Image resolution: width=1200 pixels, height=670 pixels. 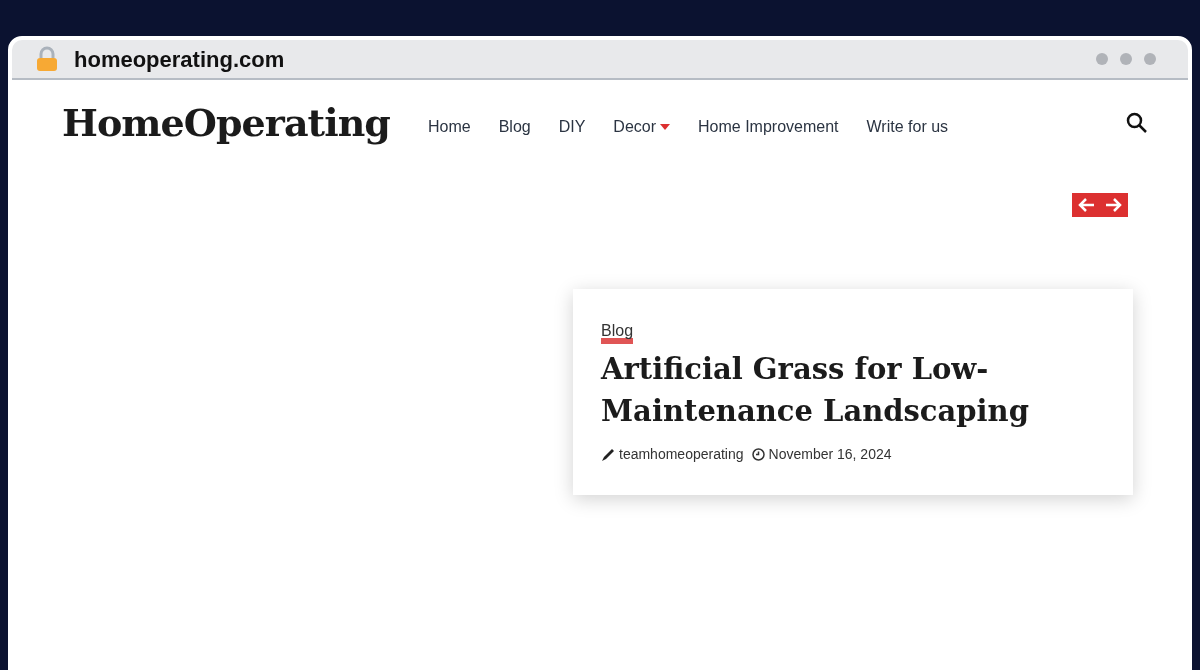 What do you see at coordinates (226, 122) in the screenshot?
I see `site-logo: HomeOperating` at bounding box center [226, 122].